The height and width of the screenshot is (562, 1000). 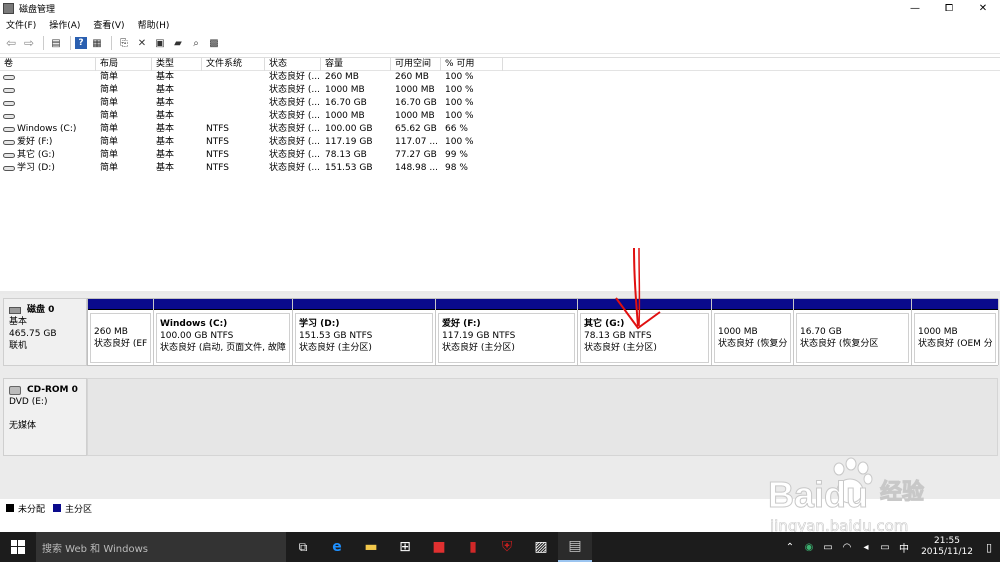 What do you see at coordinates (97, 43) in the screenshot?
I see `list-icon: ▦` at bounding box center [97, 43].